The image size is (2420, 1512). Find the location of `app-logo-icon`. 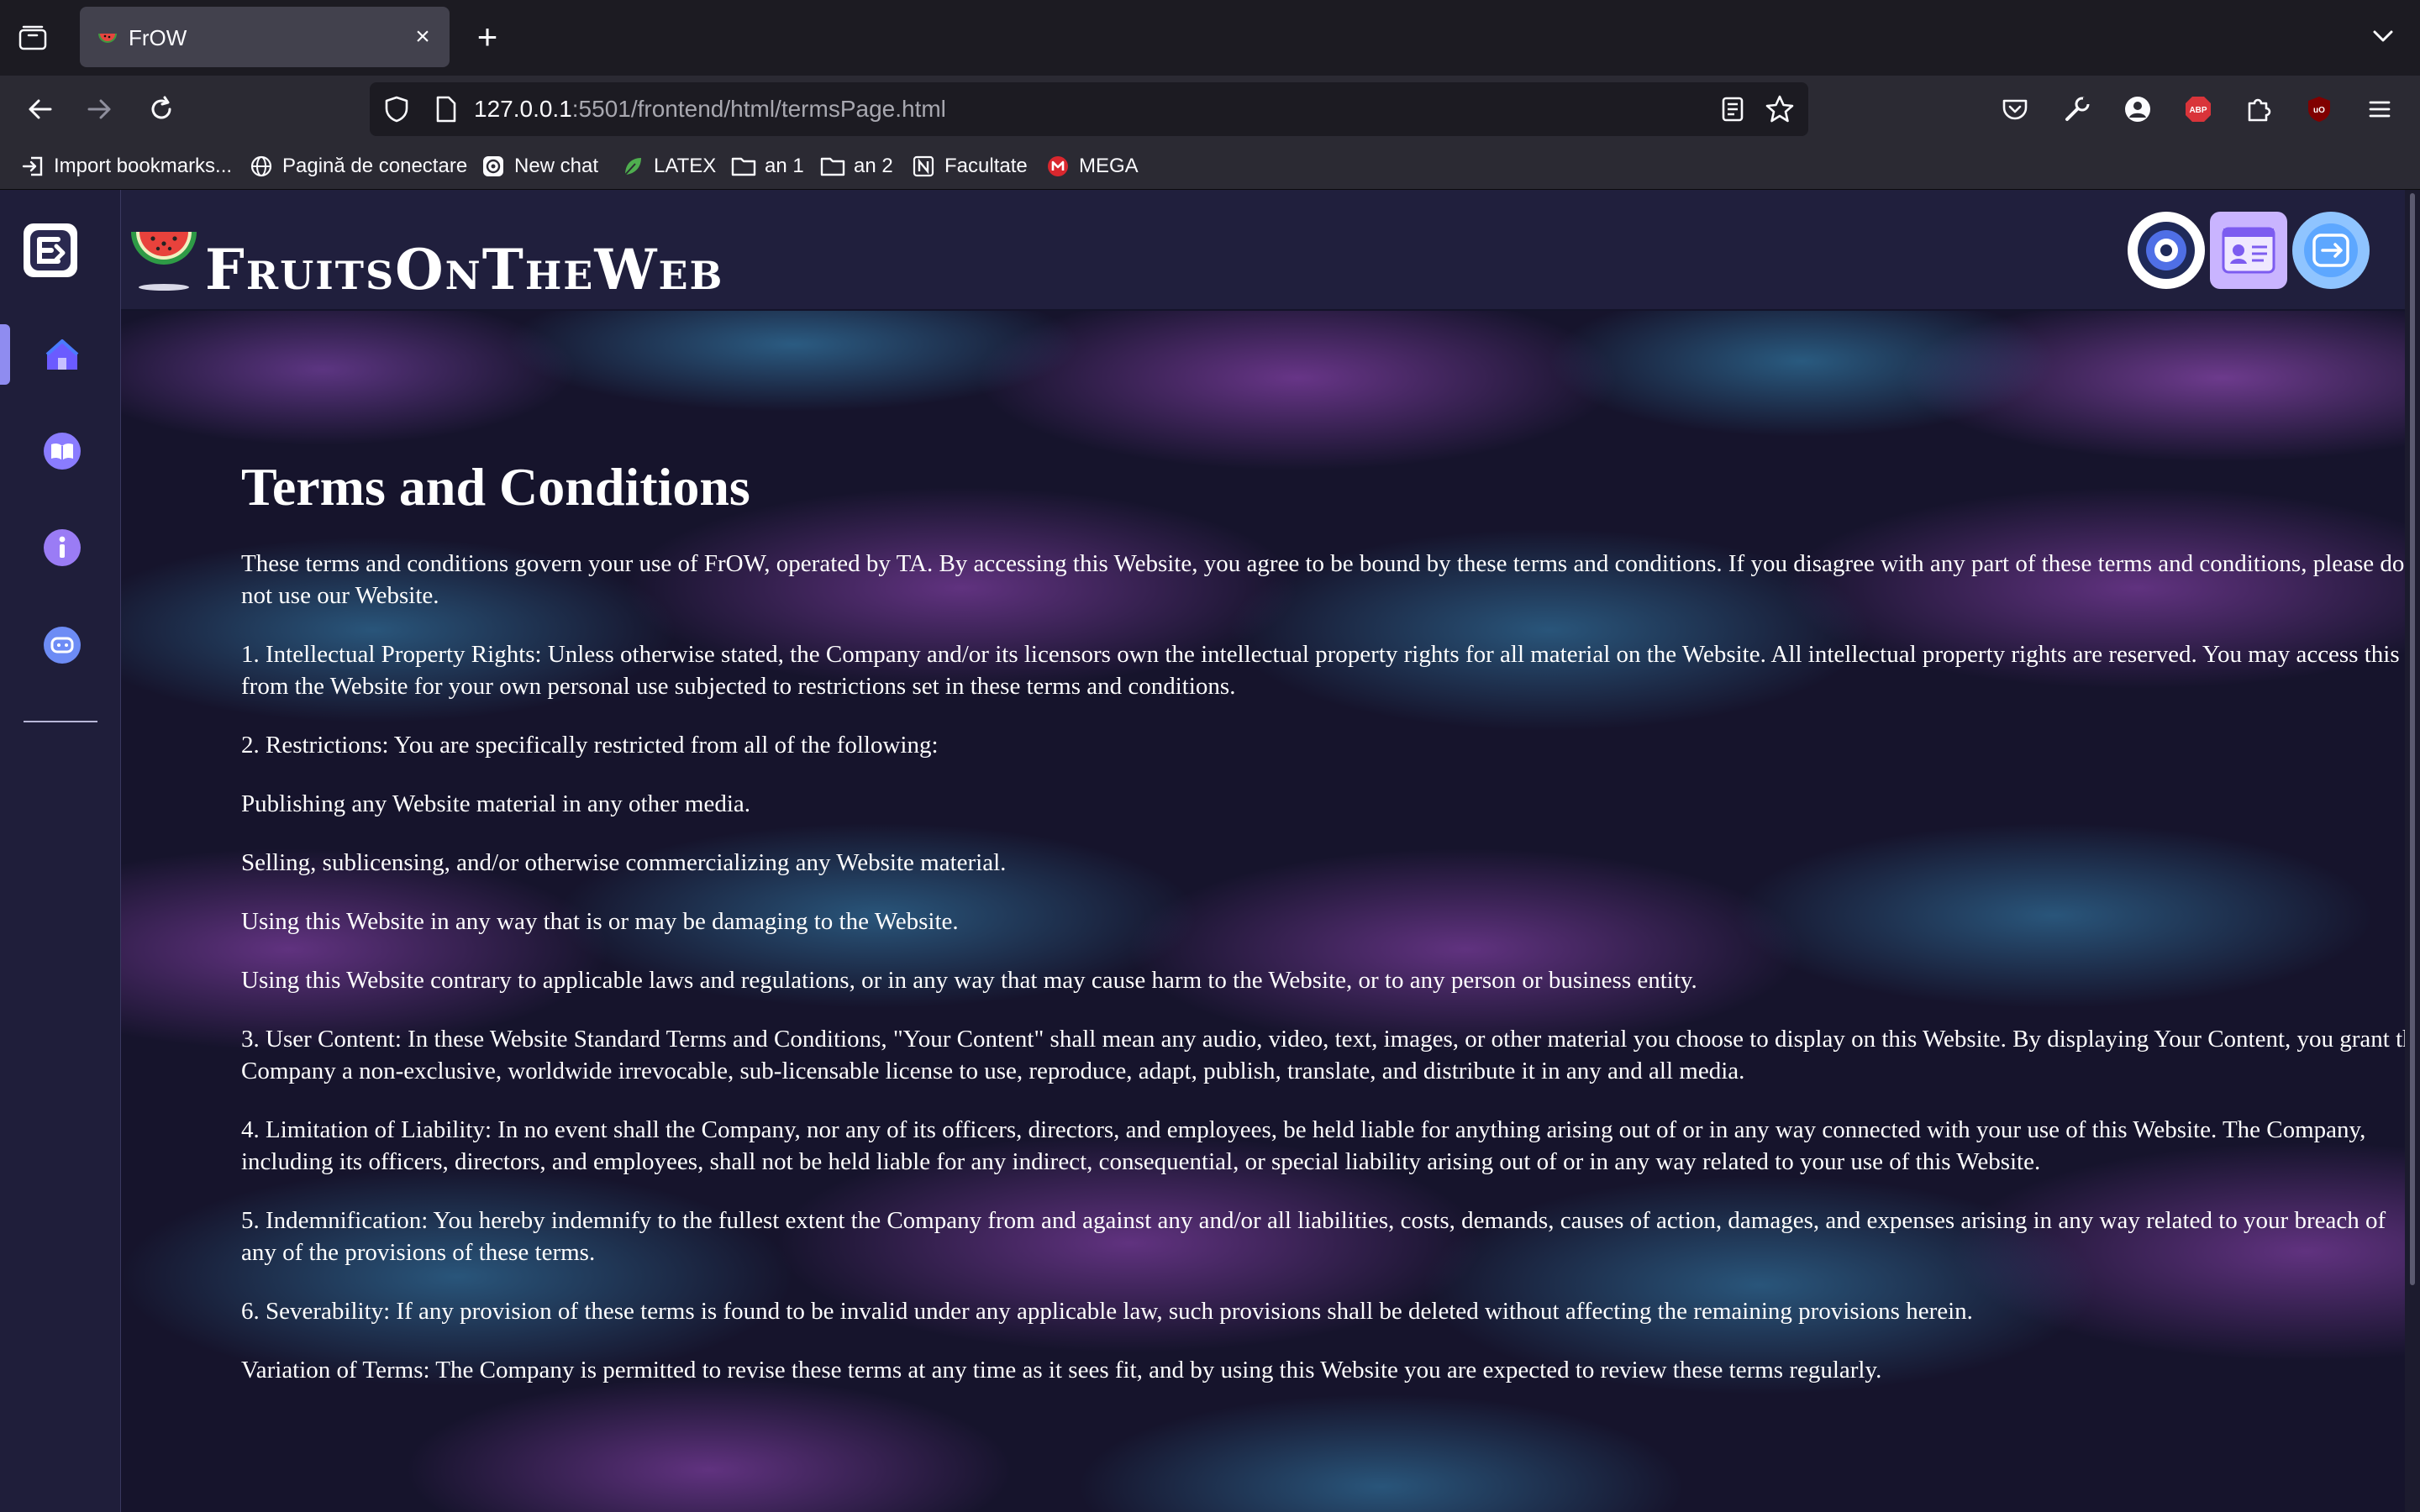

app-logo-icon is located at coordinates (51, 250).